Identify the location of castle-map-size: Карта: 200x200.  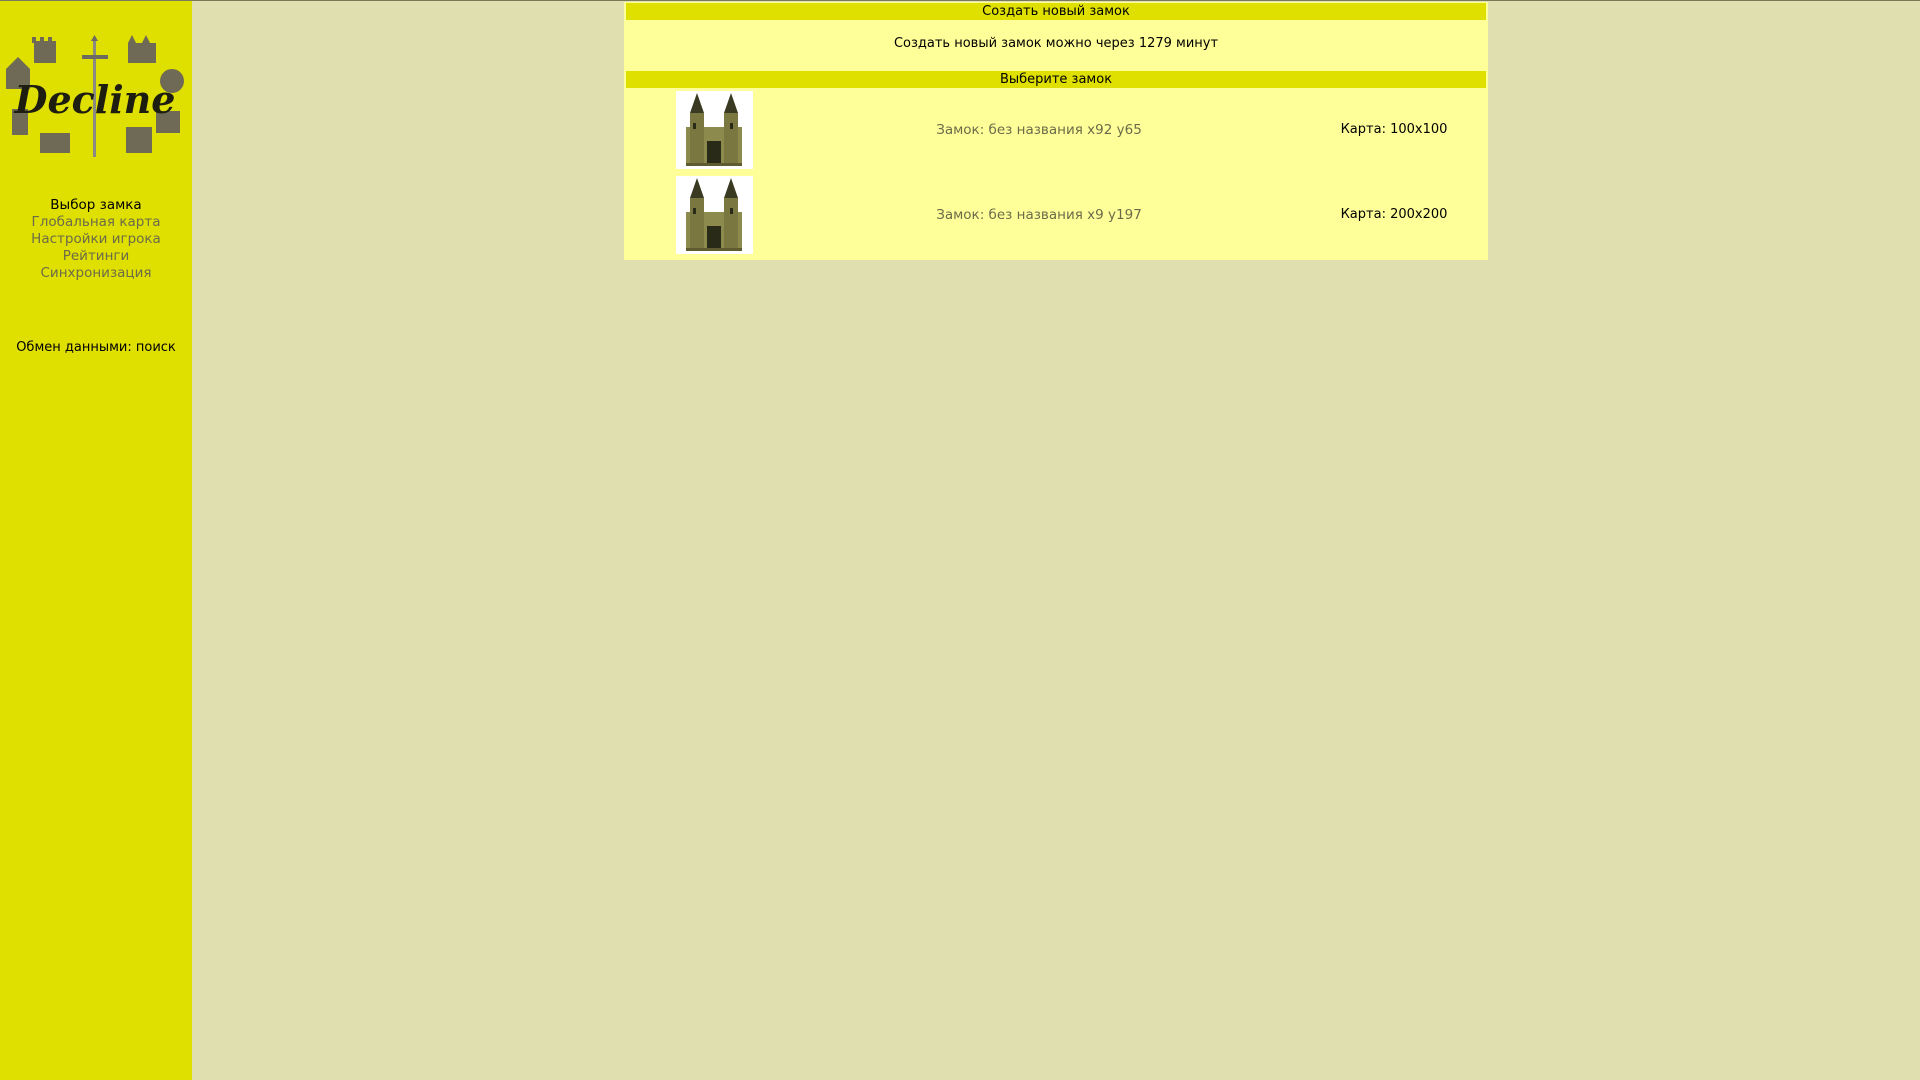
(1394, 214).